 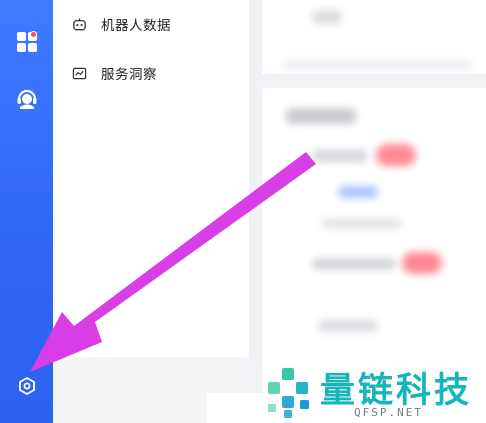 I want to click on watermark-logo-icon, so click(x=288, y=393).